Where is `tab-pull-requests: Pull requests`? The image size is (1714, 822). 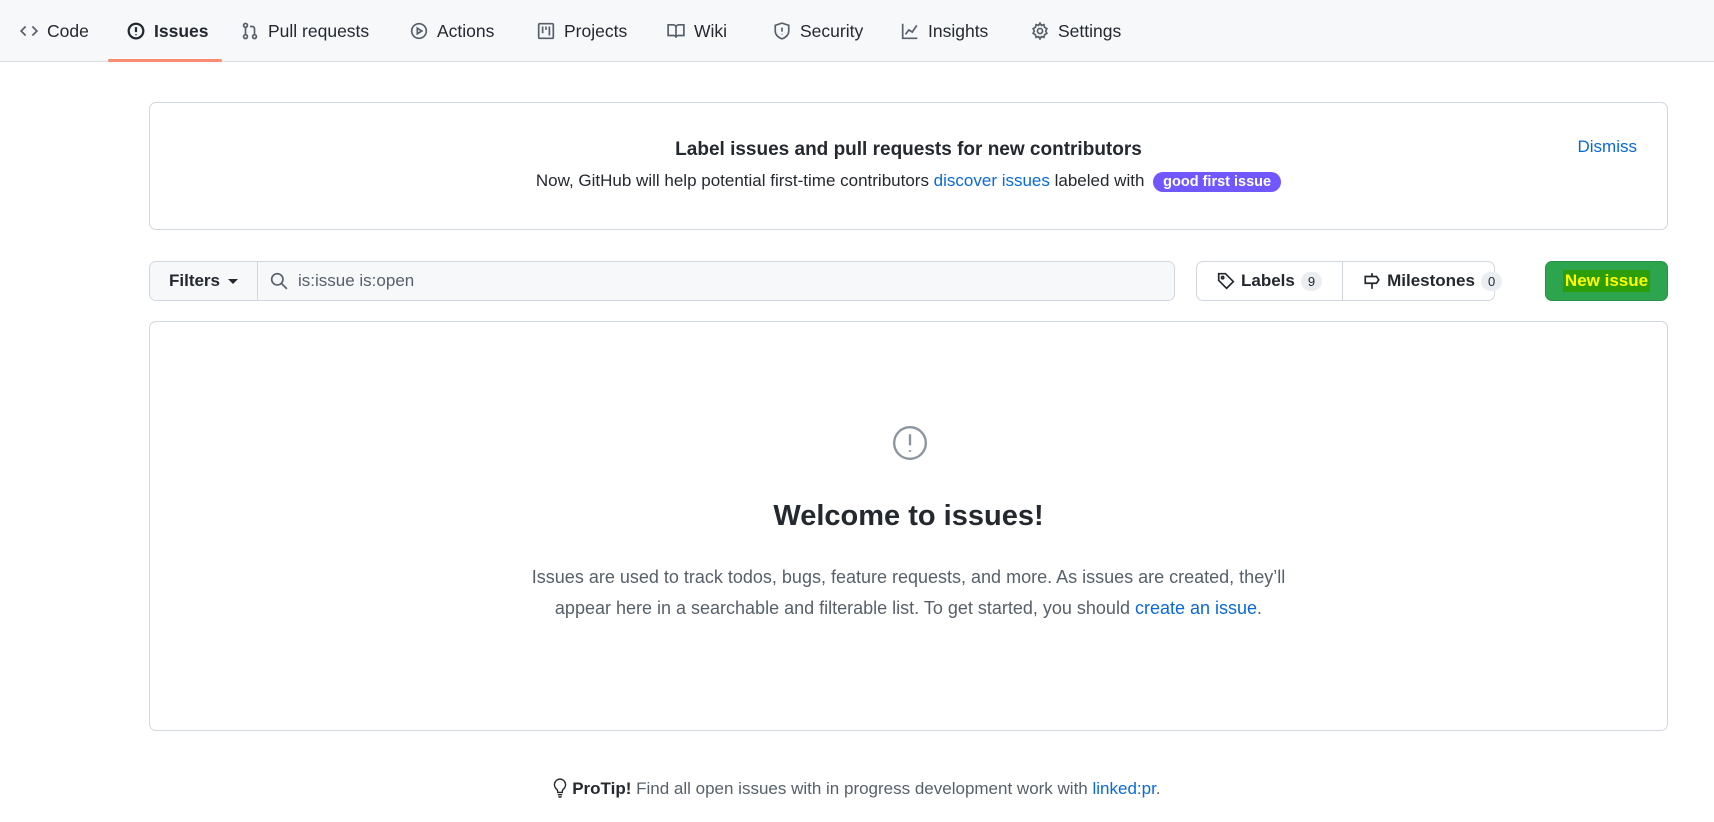
tab-pull-requests: Pull requests is located at coordinates (305, 31).